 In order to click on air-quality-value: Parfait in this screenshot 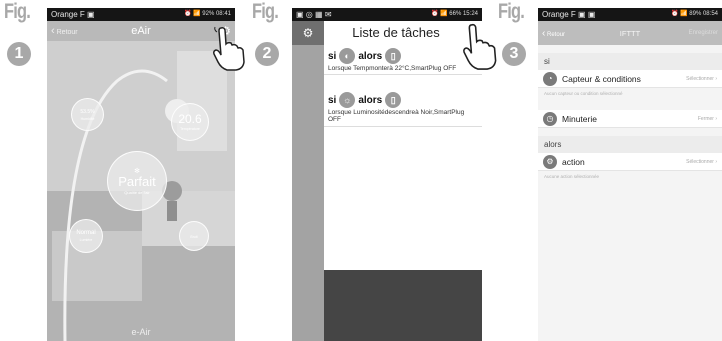, I will do `click(137, 181)`.